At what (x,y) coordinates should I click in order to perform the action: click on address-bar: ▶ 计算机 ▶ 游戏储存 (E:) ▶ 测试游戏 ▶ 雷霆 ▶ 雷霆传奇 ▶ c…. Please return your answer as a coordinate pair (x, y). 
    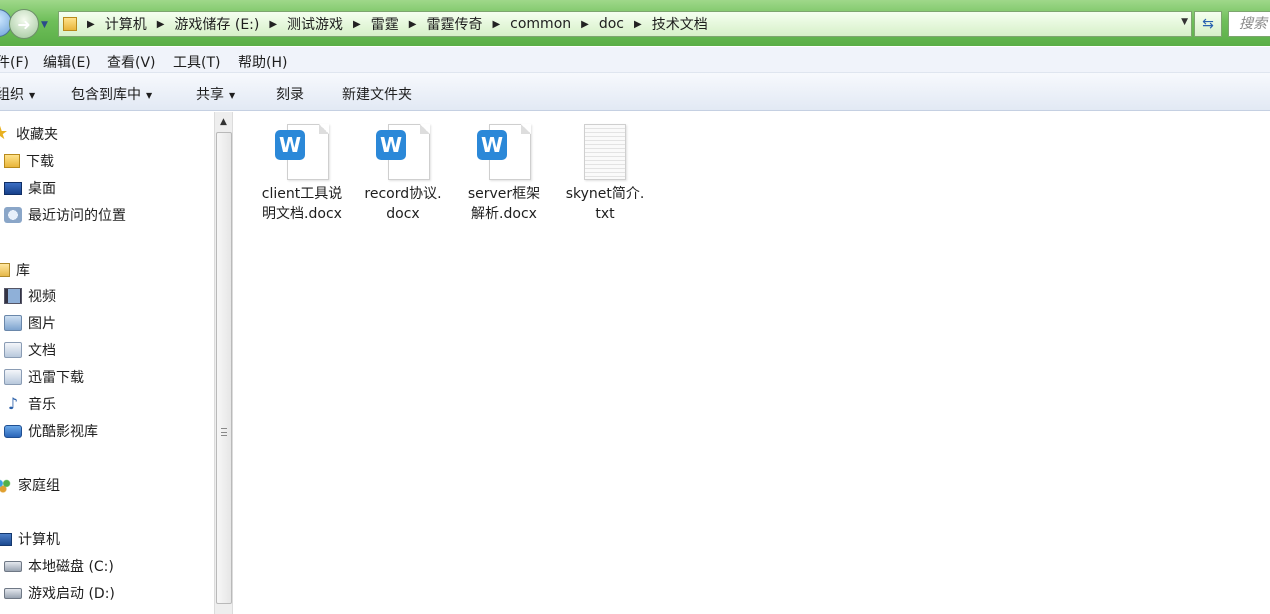
    Looking at the image, I should click on (625, 24).